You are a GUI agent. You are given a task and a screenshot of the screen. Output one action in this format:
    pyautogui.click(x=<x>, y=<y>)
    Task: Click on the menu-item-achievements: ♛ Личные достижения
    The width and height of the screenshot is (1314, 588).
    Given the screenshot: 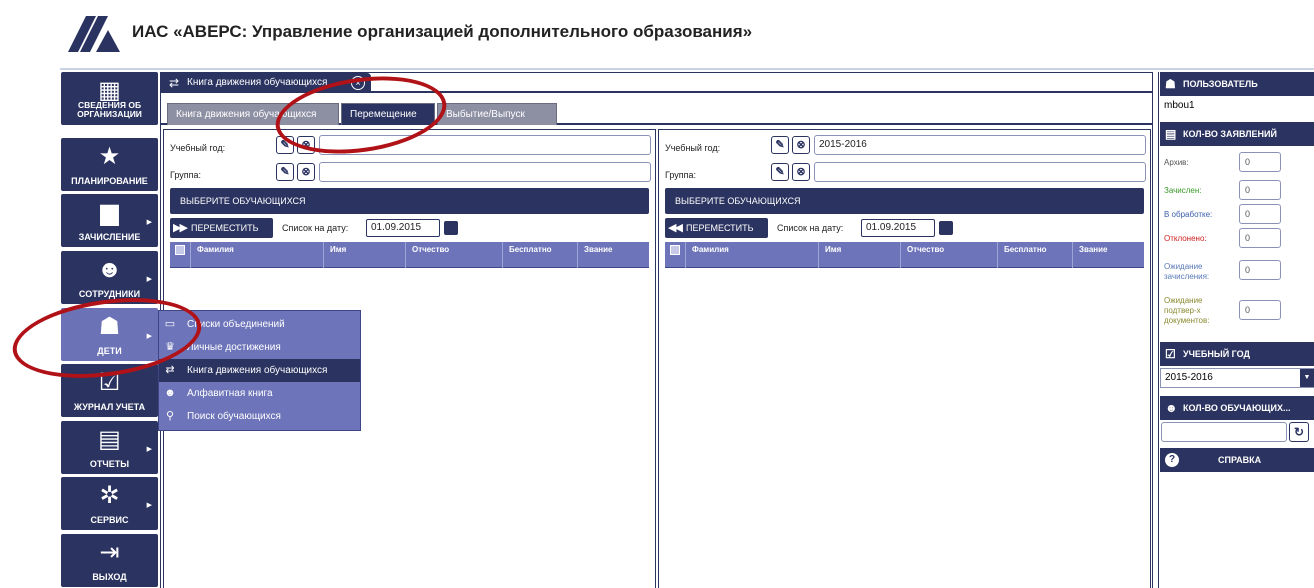 What is the action you would take?
    pyautogui.click(x=259, y=347)
    